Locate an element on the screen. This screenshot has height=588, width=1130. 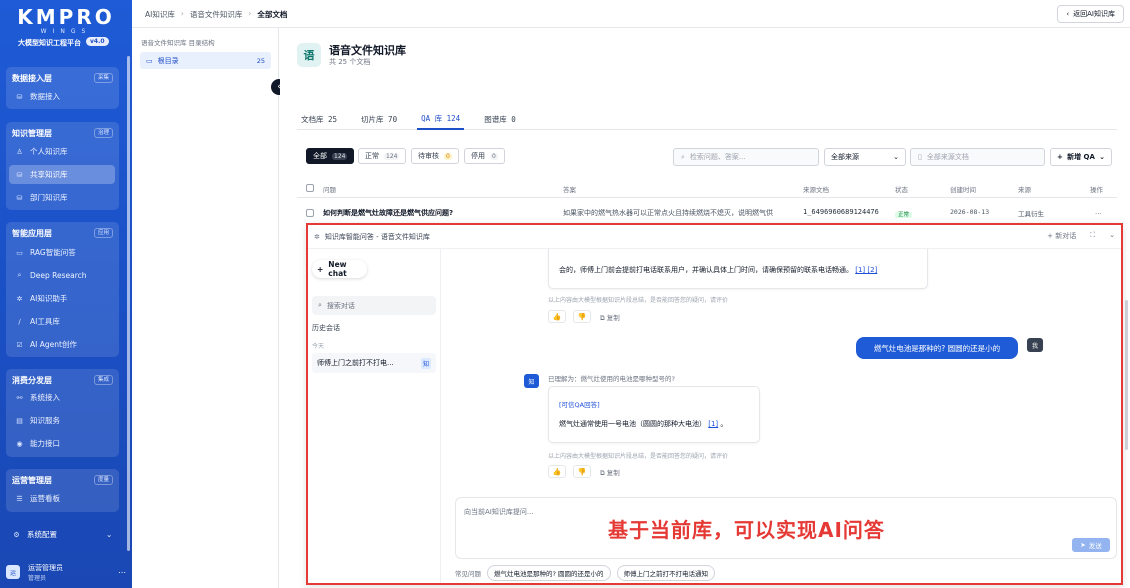
sidebar-item-label: AI Agent创作 is located at coordinates (53, 344).